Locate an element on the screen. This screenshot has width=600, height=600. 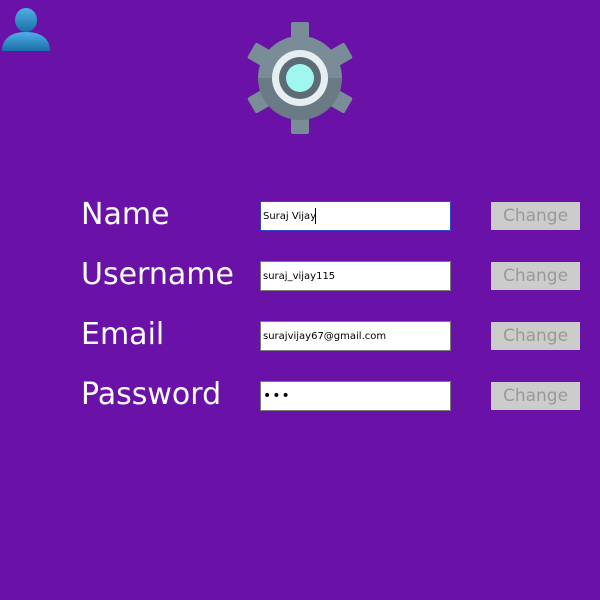
password-label: Password is located at coordinates (151, 394).